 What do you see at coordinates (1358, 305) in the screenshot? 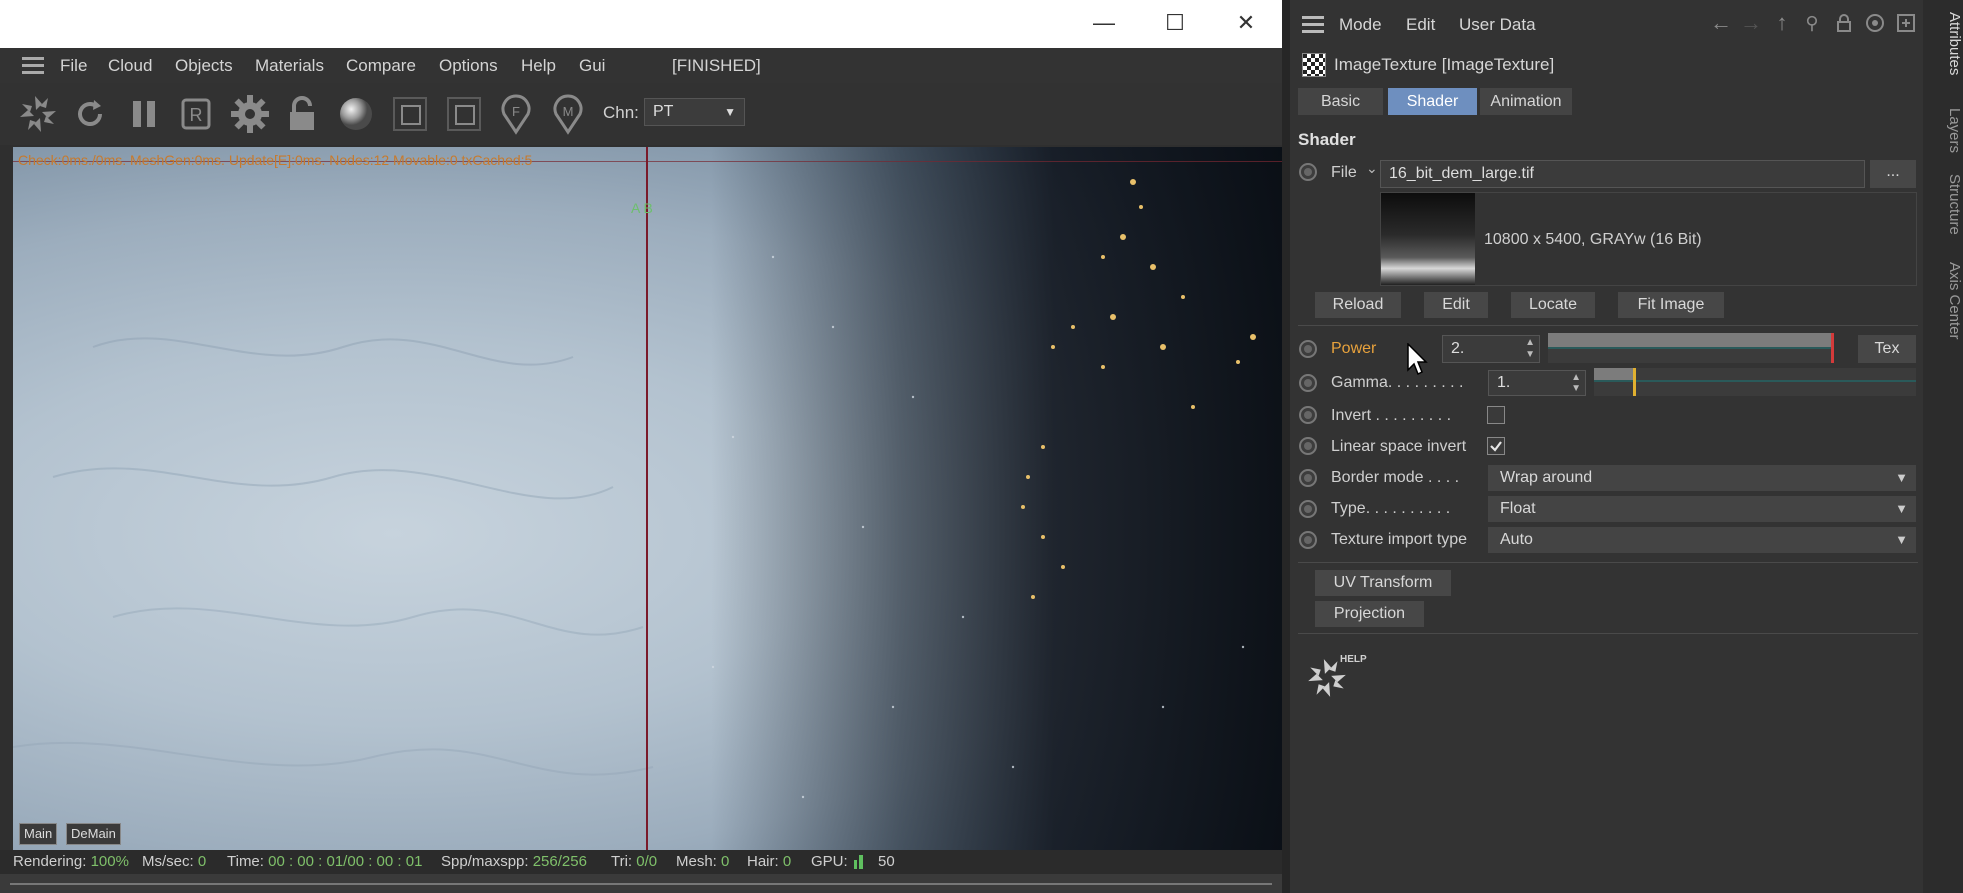
I see `reload-button: Reload` at bounding box center [1358, 305].